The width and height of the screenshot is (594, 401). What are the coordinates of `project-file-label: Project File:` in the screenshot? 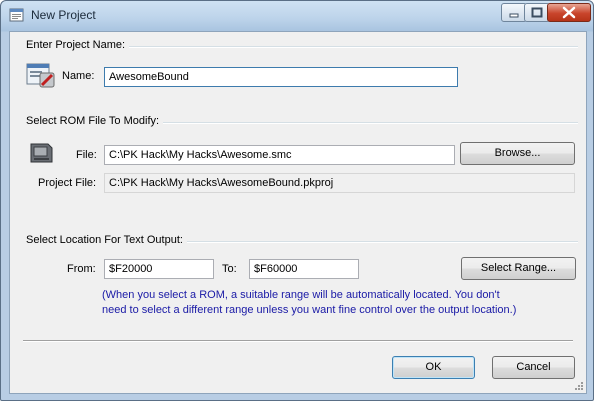 It's located at (67, 183).